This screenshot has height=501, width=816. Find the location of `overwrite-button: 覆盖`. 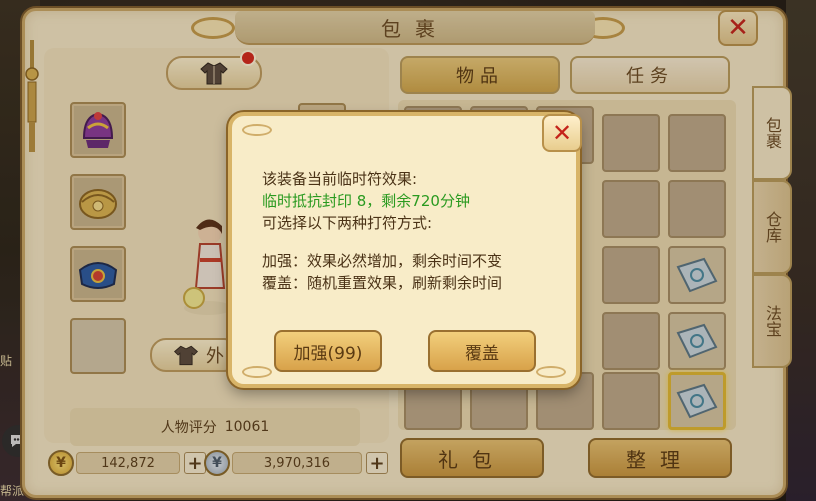

overwrite-button: 覆盖 is located at coordinates (482, 351).